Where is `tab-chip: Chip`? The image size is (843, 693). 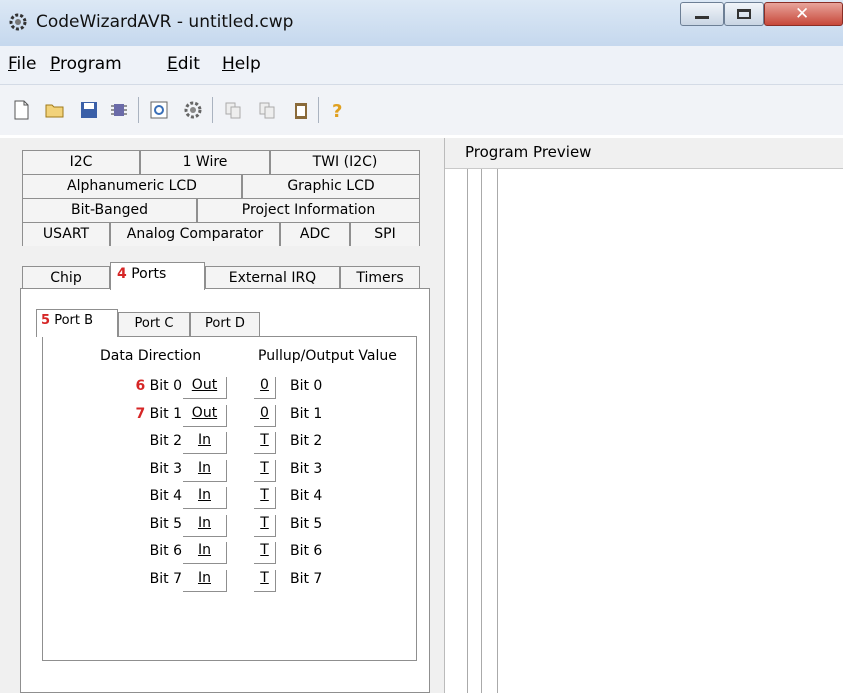
tab-chip: Chip is located at coordinates (66, 278).